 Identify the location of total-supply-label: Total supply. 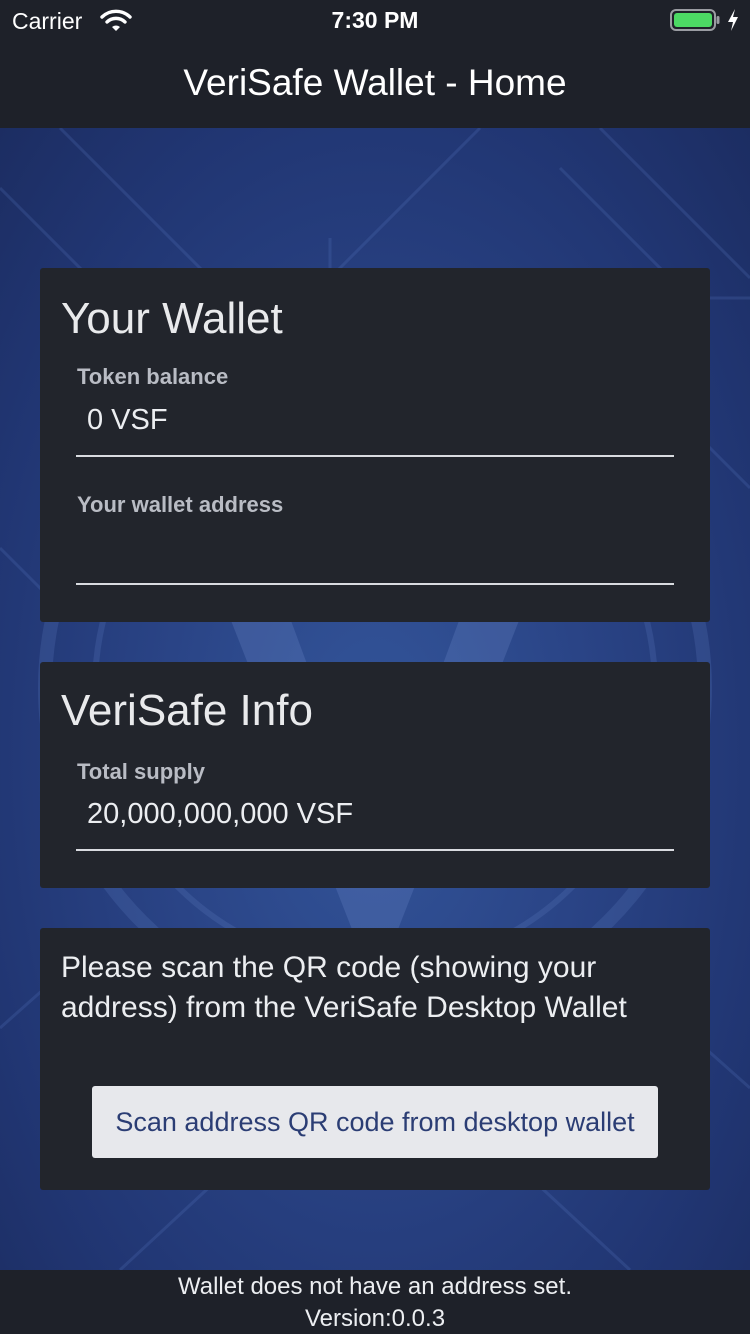
(141, 771).